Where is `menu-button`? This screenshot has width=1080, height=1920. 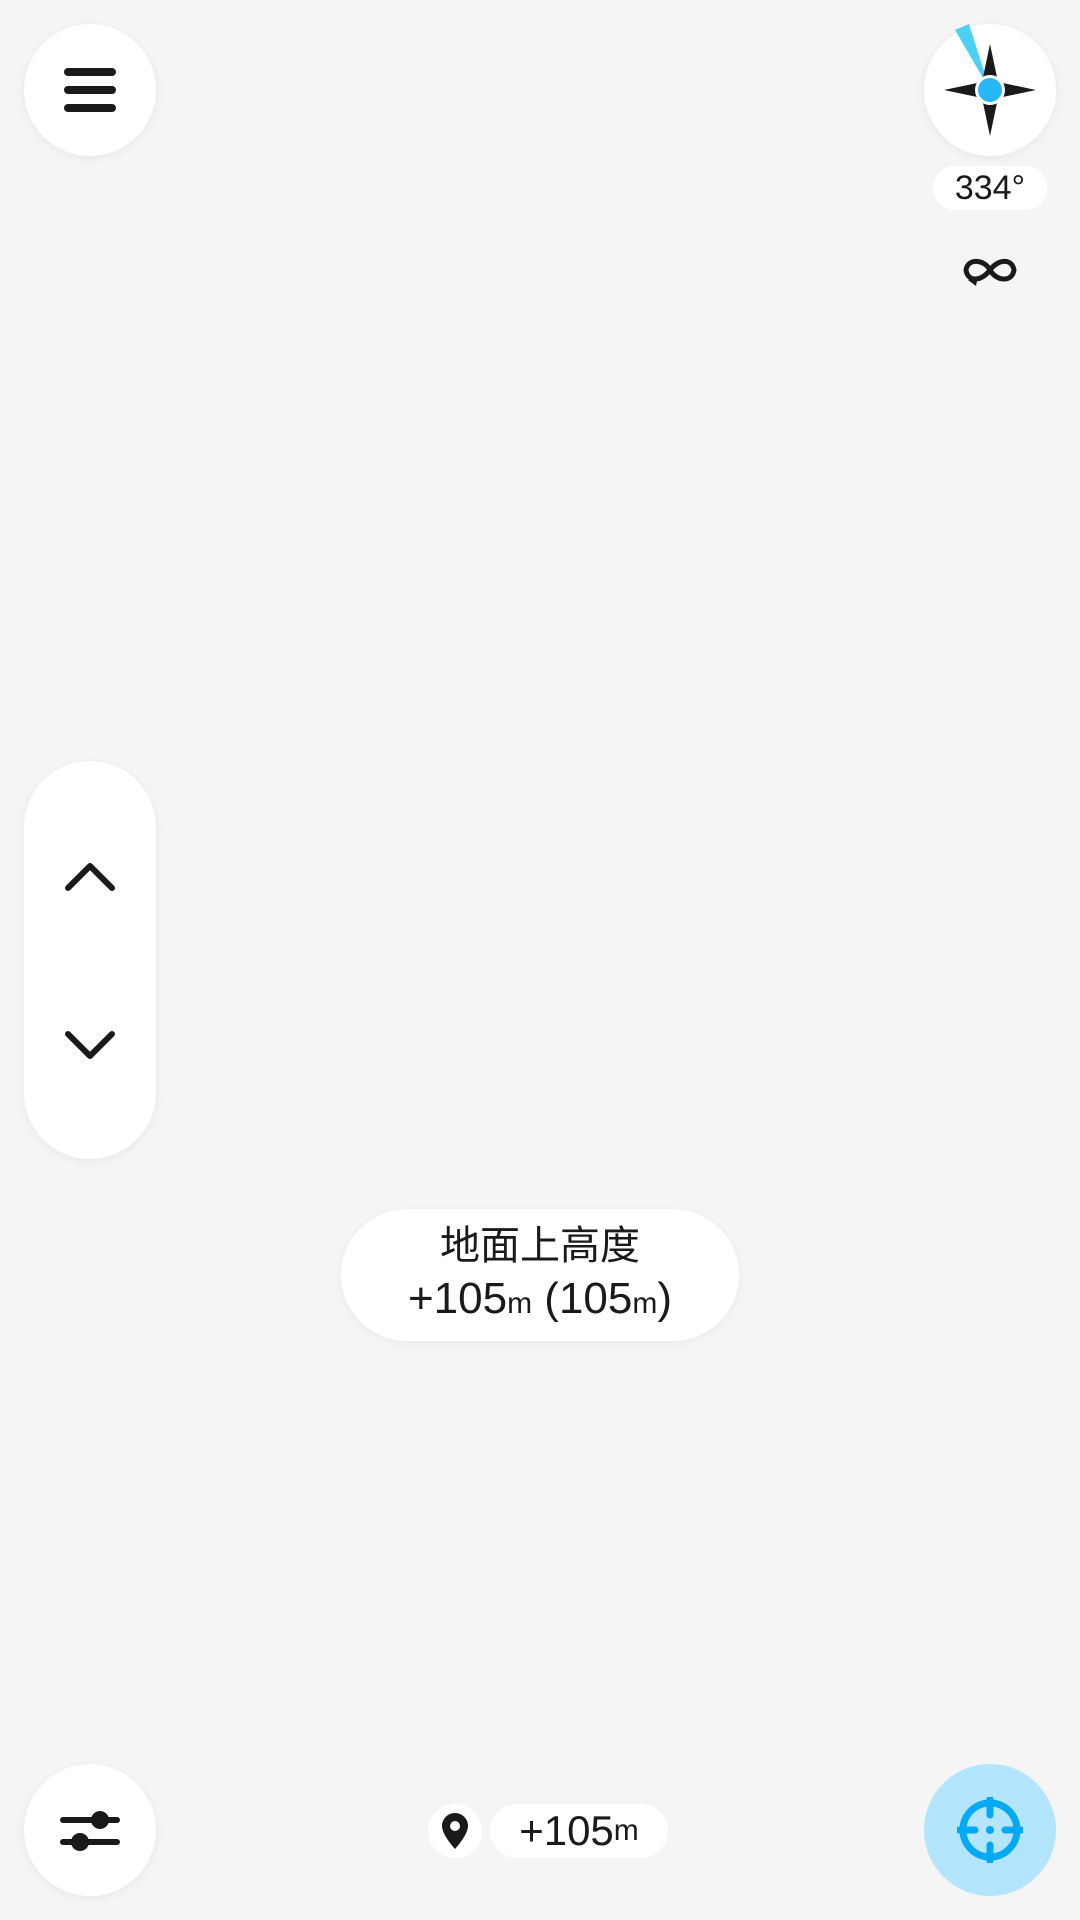
menu-button is located at coordinates (90, 90).